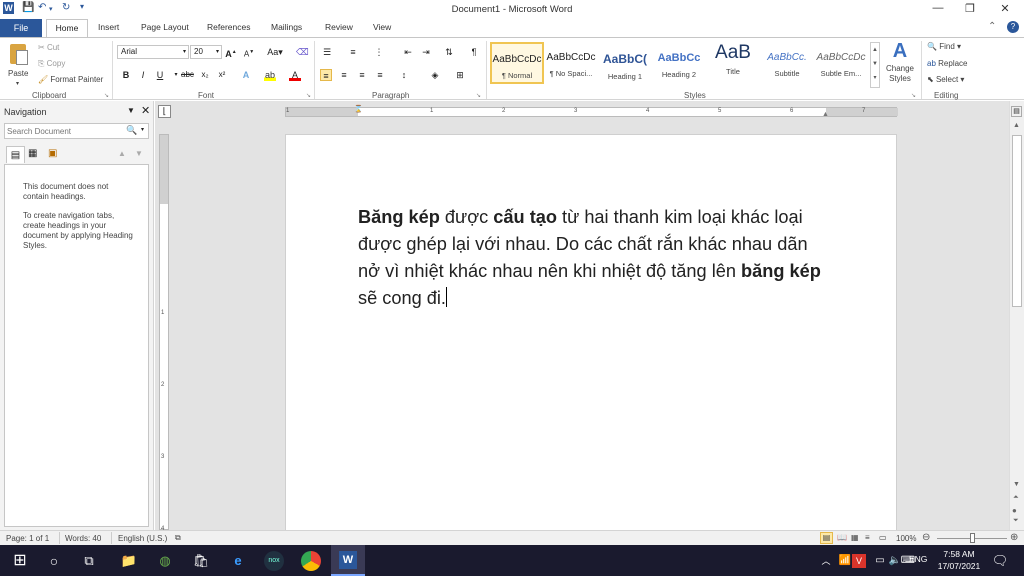 The image size is (1024, 576). I want to click on highlight-icon: ab, so click(270, 75).